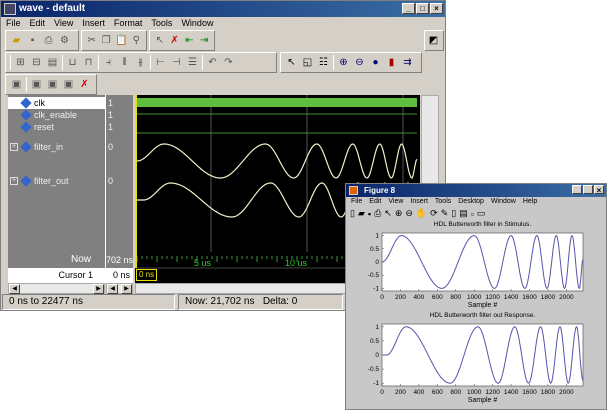 The image size is (607, 411). Describe the element at coordinates (407, 62) in the screenshot. I see `zoom-cursor-icon: ⇉` at that location.